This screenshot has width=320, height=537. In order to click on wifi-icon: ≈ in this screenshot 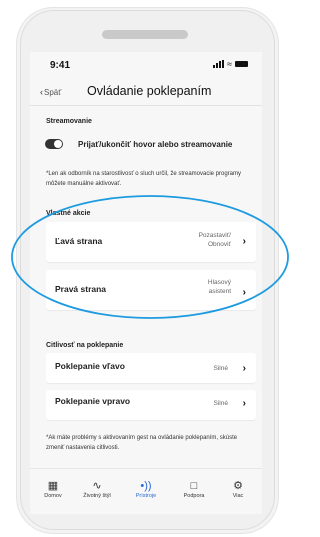, I will do `click(229, 64)`.